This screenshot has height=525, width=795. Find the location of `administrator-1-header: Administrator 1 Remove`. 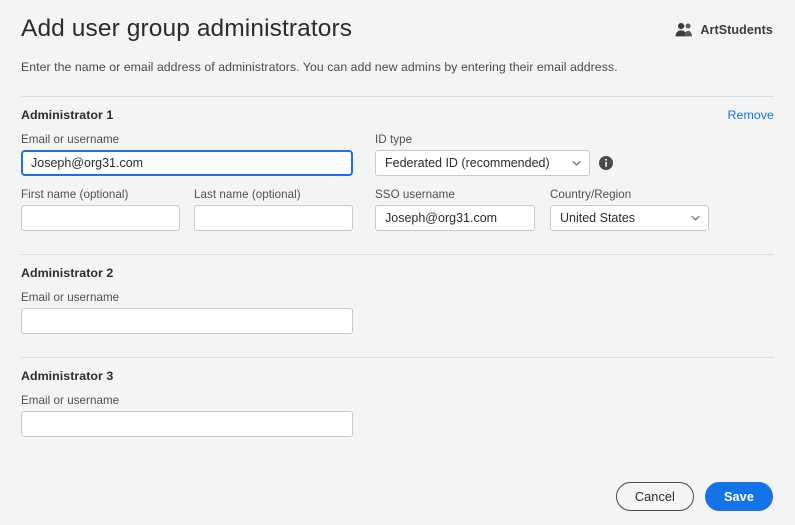

administrator-1-header: Administrator 1 Remove is located at coordinates (397, 115).